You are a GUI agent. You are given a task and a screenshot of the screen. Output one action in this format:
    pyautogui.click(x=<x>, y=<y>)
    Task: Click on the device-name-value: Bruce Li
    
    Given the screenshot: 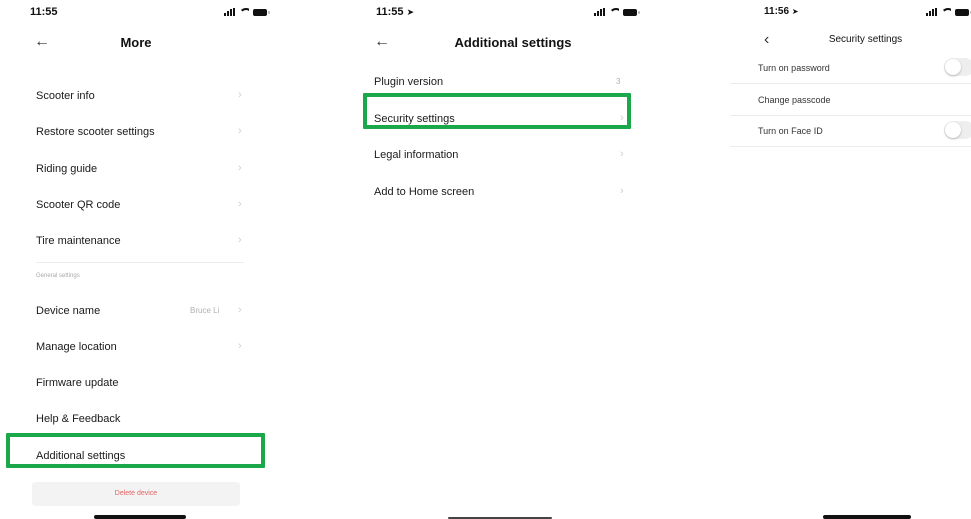 What is the action you would take?
    pyautogui.click(x=205, y=310)
    